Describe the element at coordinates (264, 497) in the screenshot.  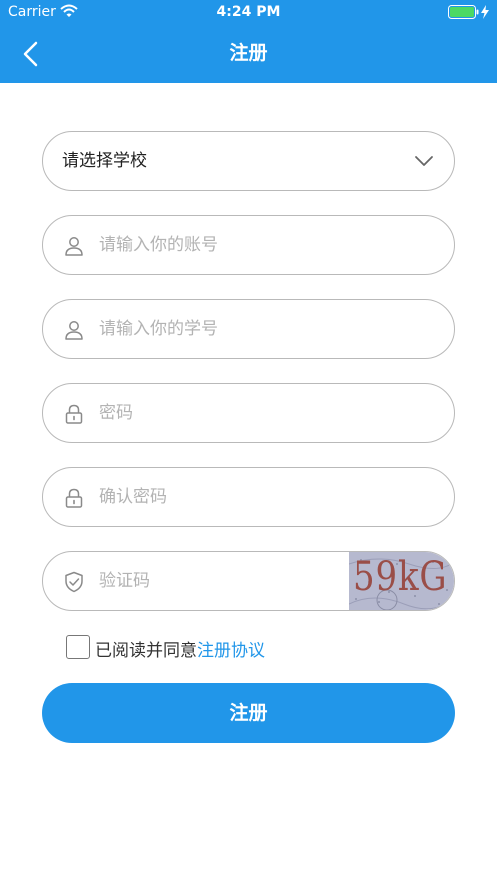
I see `confirm-password-input` at that location.